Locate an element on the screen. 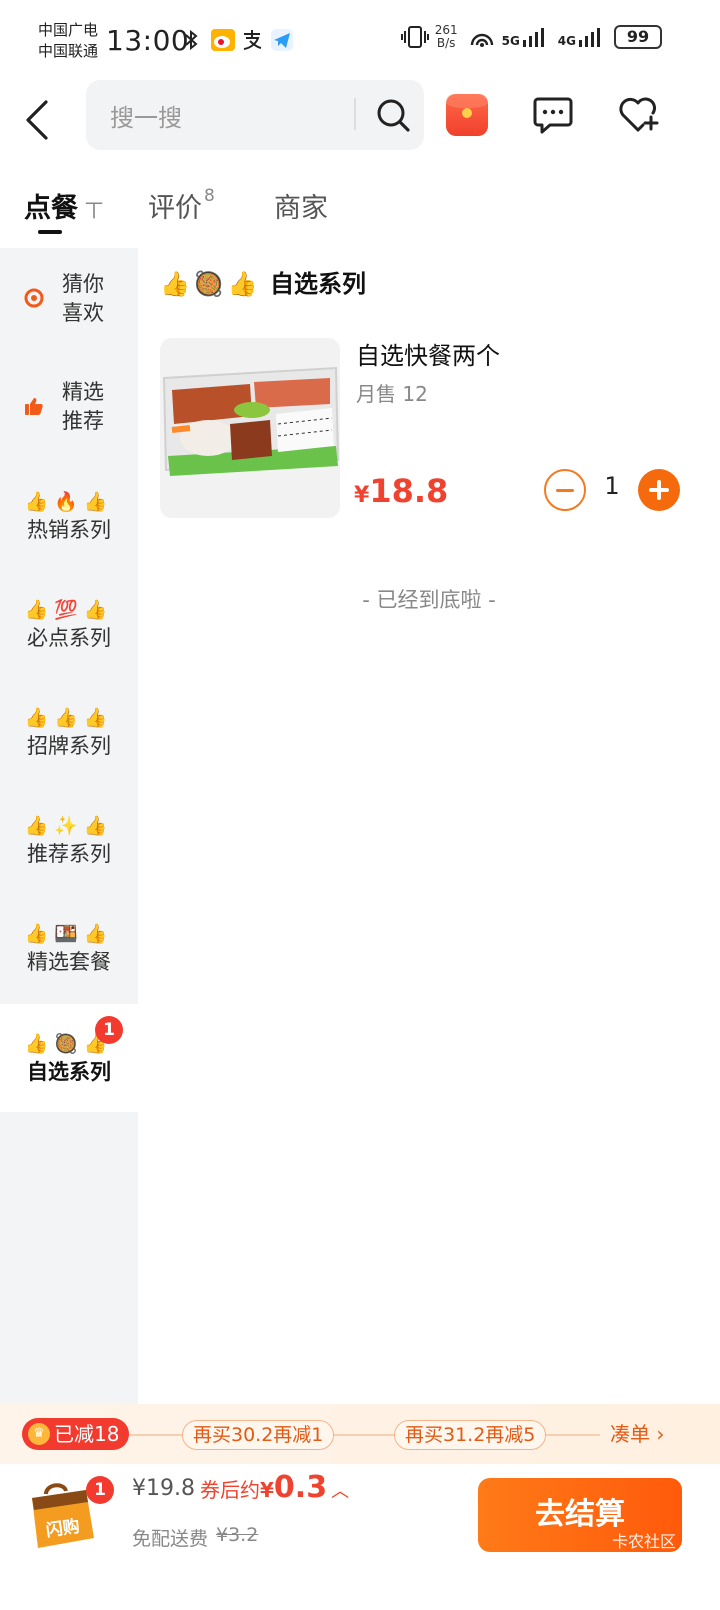 This screenshot has height=1610, width=720. carrier-names: 中国广电 中国联通 is located at coordinates (68, 41).